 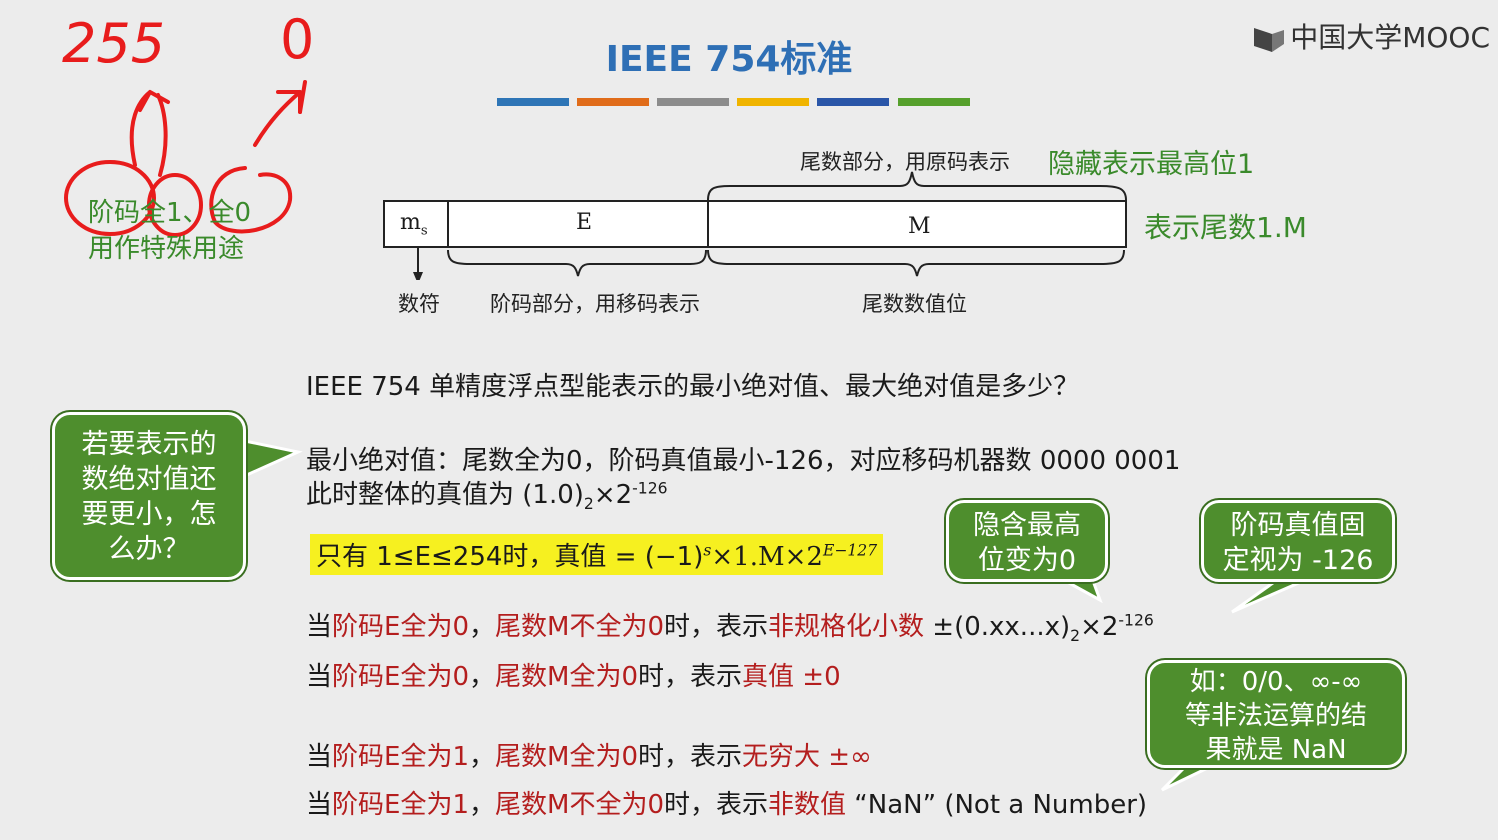 What do you see at coordinates (1027, 541) in the screenshot?
I see `bubble-hidden-bit: 隐含最高 位变为0` at bounding box center [1027, 541].